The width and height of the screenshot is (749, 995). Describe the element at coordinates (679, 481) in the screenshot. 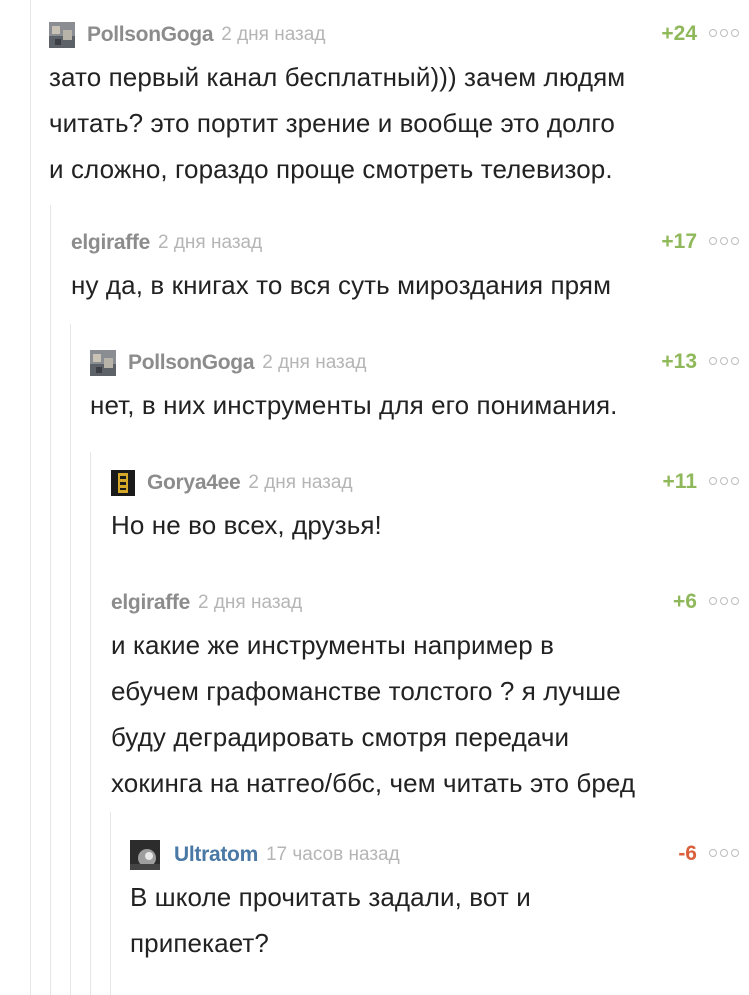

I see `comment-rating: +11` at that location.